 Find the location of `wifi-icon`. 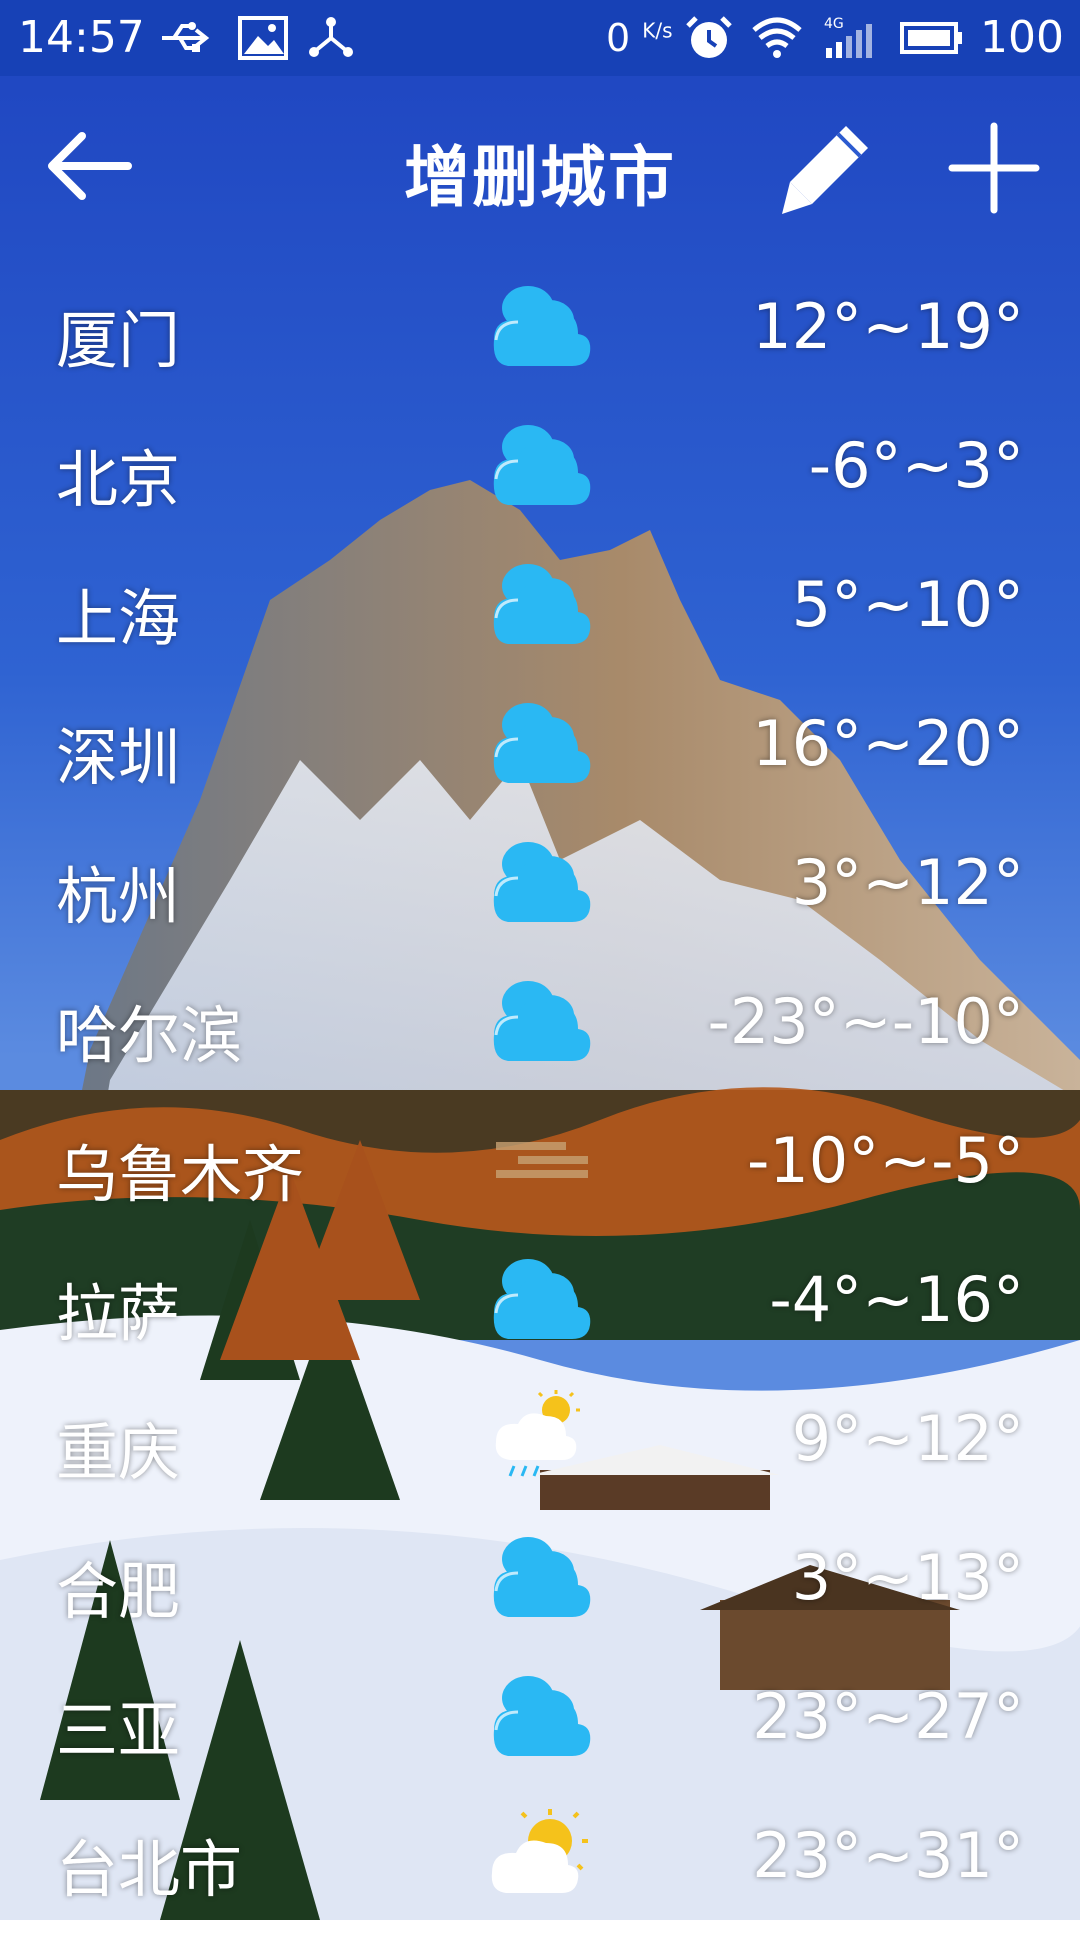

wifi-icon is located at coordinates (777, 37).